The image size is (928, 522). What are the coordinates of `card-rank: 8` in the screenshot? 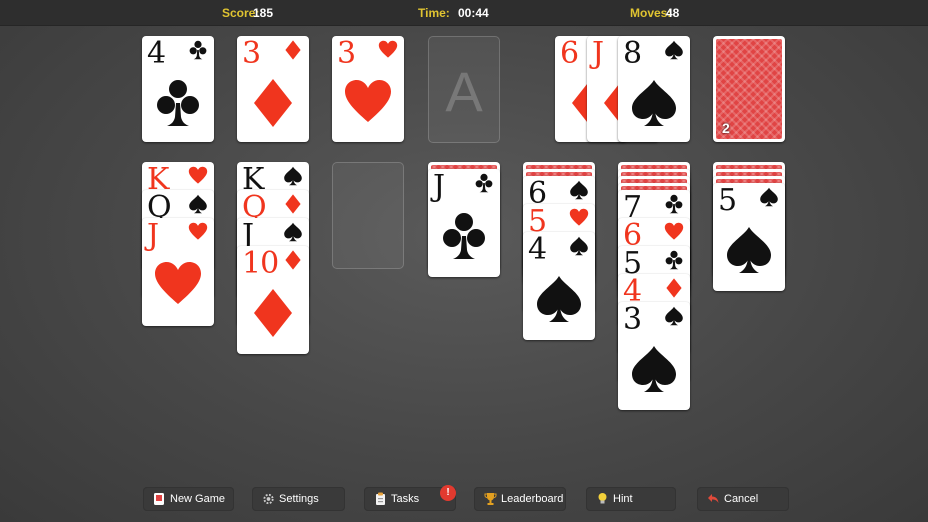 It's located at (632, 53).